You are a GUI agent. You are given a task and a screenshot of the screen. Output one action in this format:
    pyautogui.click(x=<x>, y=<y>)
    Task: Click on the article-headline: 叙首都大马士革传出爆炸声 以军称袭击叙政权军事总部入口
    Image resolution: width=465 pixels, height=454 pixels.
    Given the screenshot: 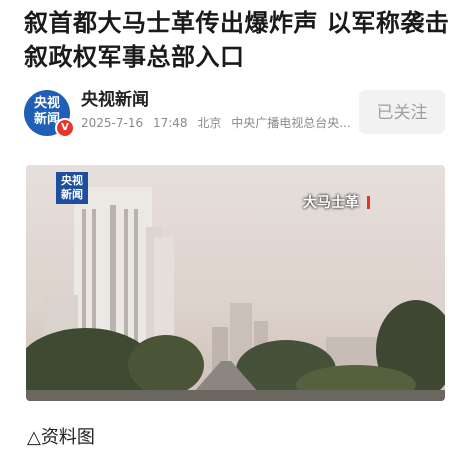 What is the action you would take?
    pyautogui.click(x=237, y=40)
    